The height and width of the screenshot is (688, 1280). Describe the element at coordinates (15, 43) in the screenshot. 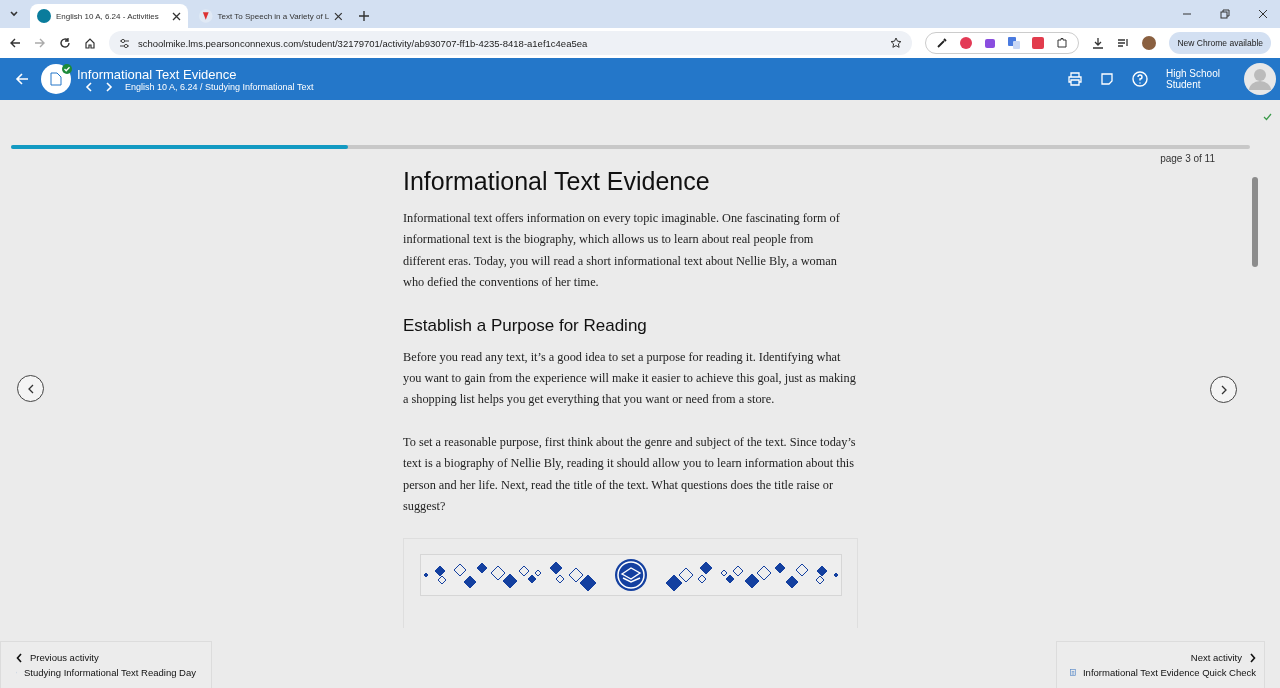

I see `back-arrow-icon` at that location.